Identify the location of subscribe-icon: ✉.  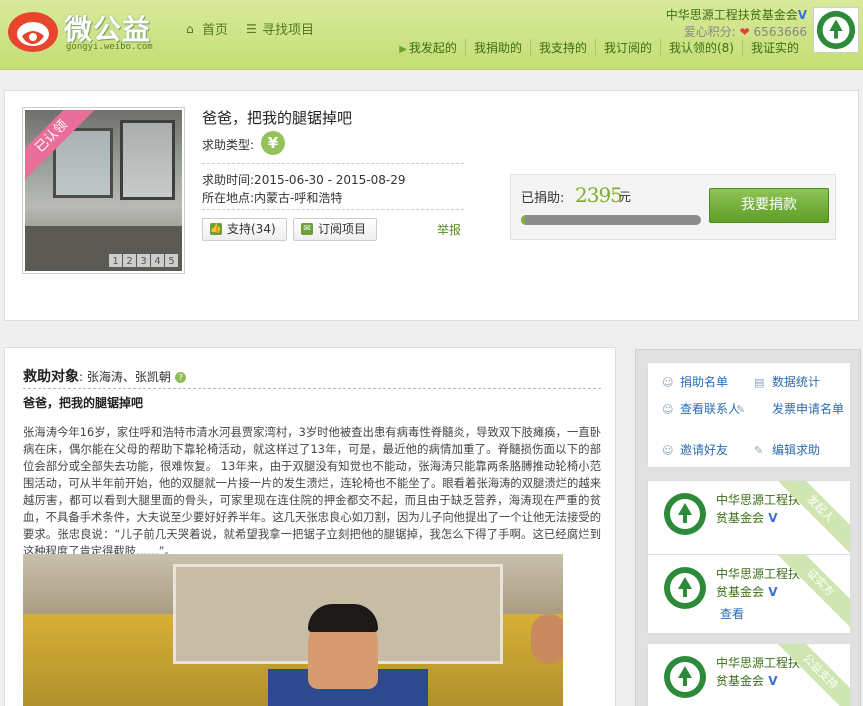
(307, 229).